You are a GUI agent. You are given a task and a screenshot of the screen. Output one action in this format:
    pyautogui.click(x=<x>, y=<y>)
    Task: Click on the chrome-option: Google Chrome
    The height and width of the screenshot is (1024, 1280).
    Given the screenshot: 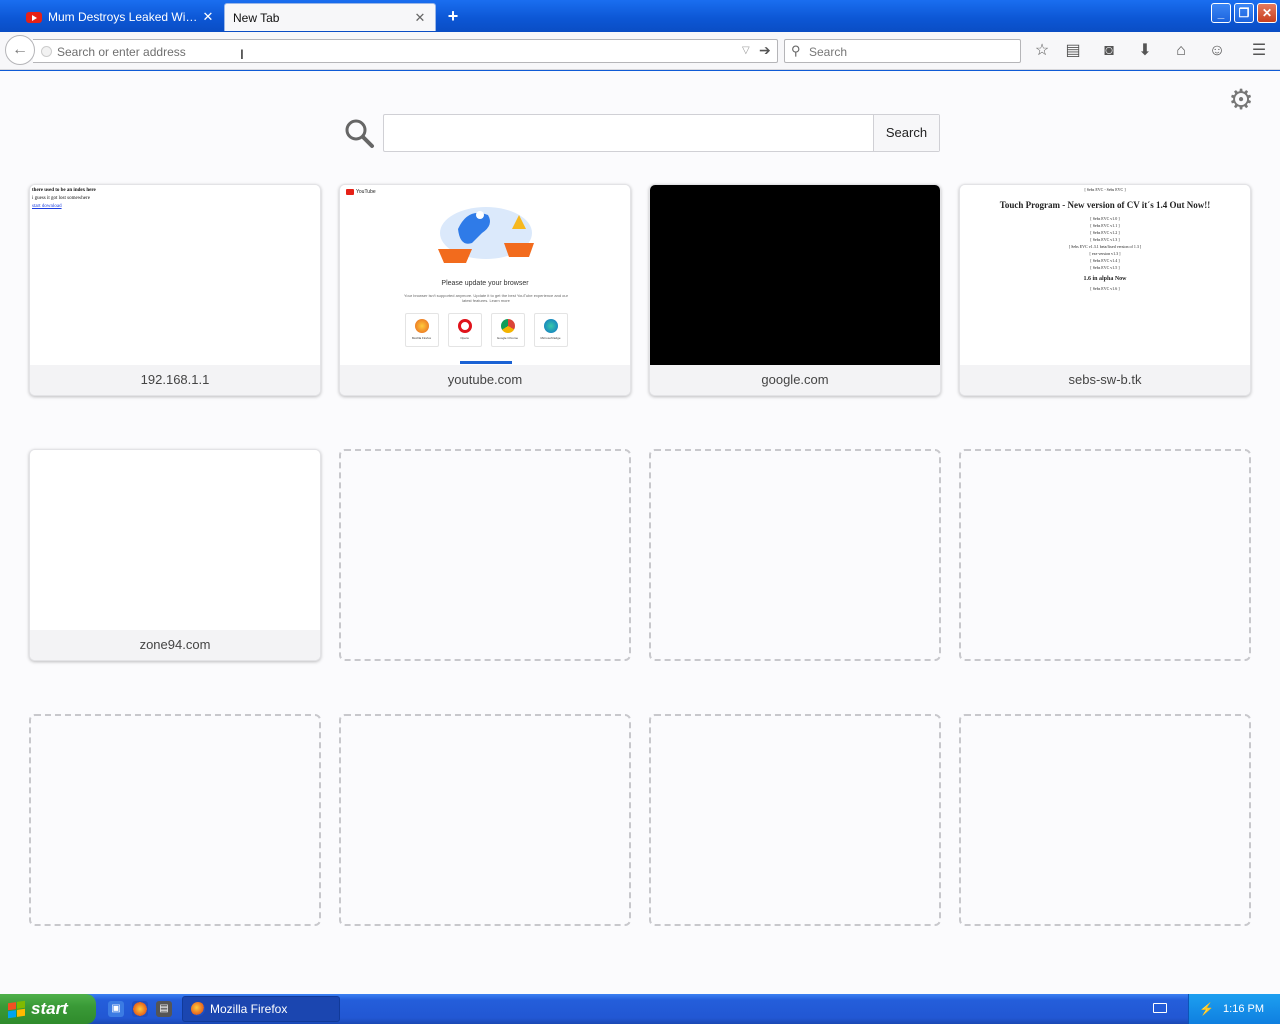 What is the action you would take?
    pyautogui.click(x=507, y=330)
    